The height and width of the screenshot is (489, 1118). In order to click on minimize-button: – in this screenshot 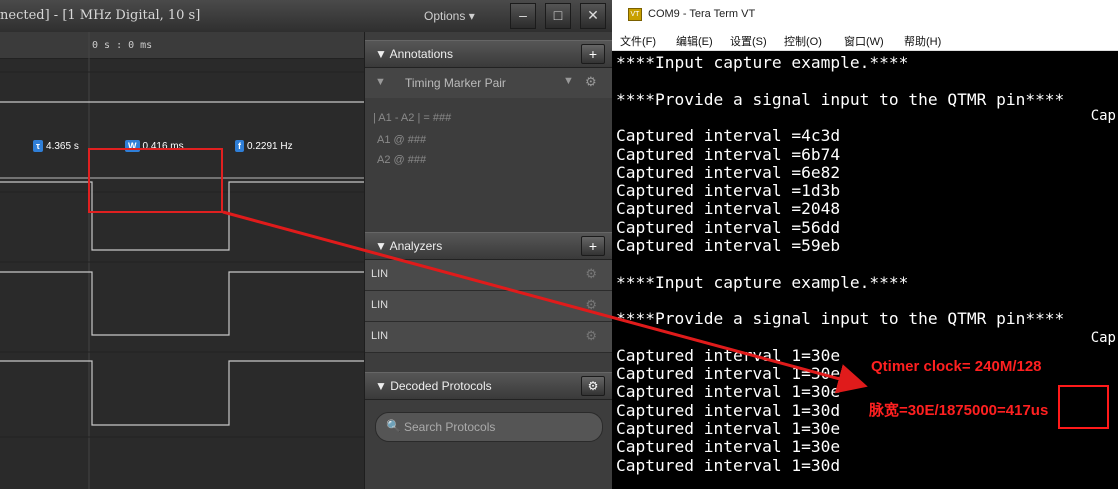, I will do `click(523, 16)`.